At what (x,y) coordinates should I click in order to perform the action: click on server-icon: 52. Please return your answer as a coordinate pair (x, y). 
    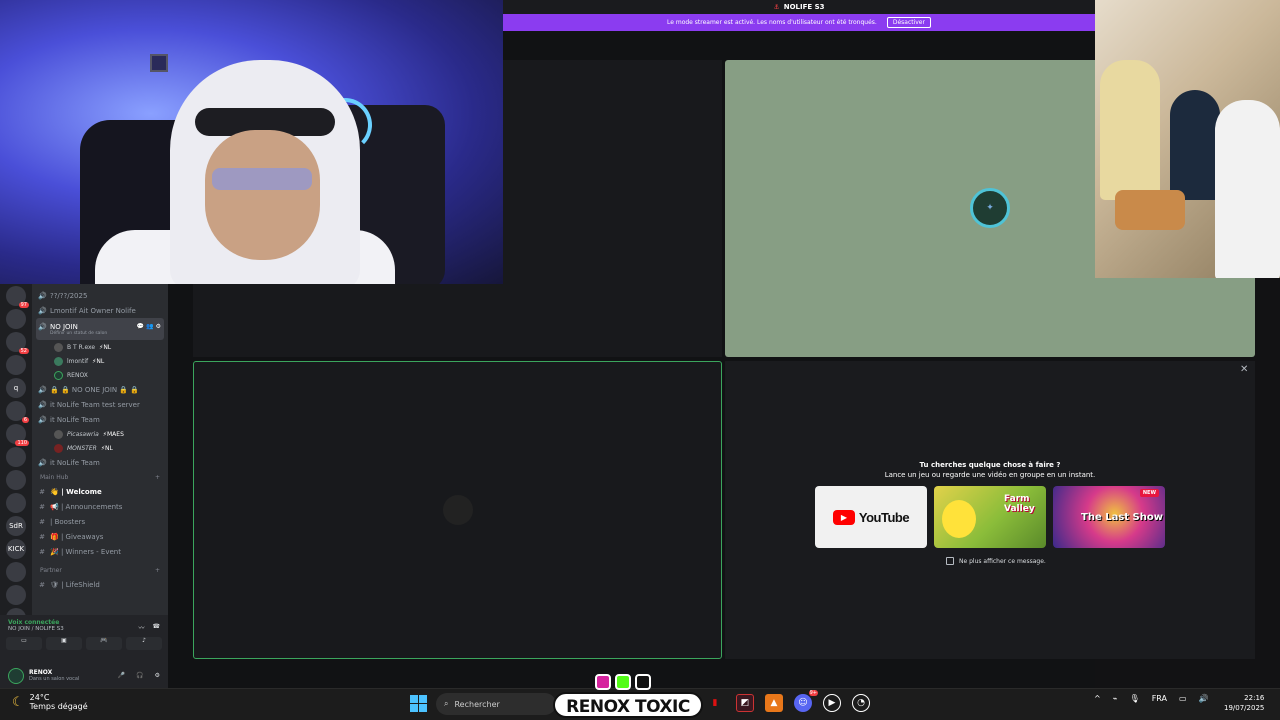
    Looking at the image, I should click on (17, 343).